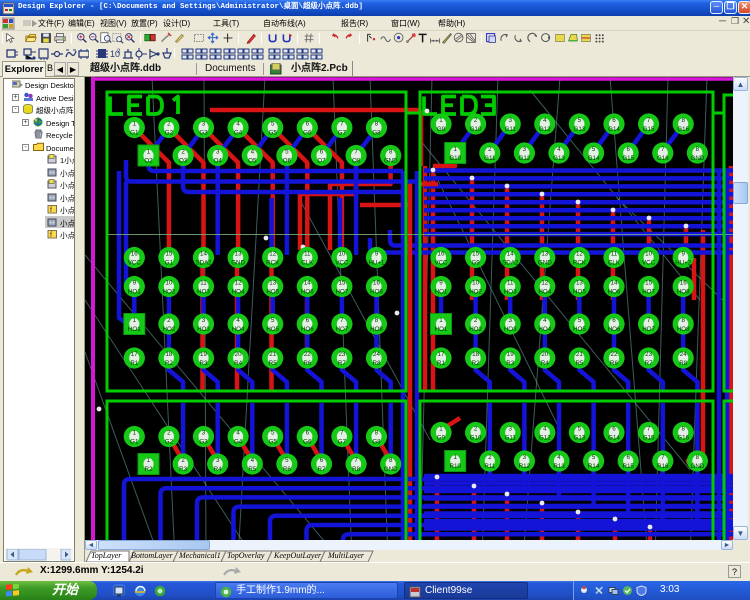 This screenshot has height=600, width=750. I want to click on svg-text: f, so click(51, 235).